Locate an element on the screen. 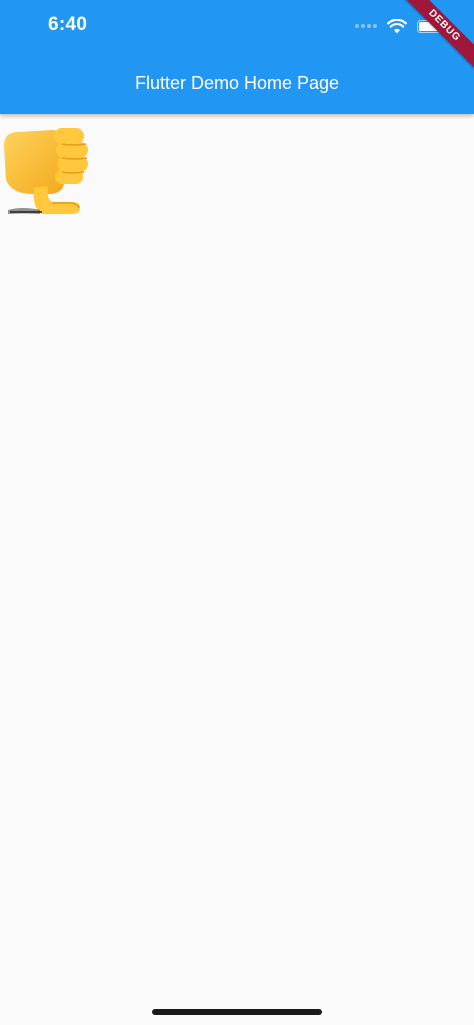  debug-banner: DEBUG is located at coordinates (434, 37).